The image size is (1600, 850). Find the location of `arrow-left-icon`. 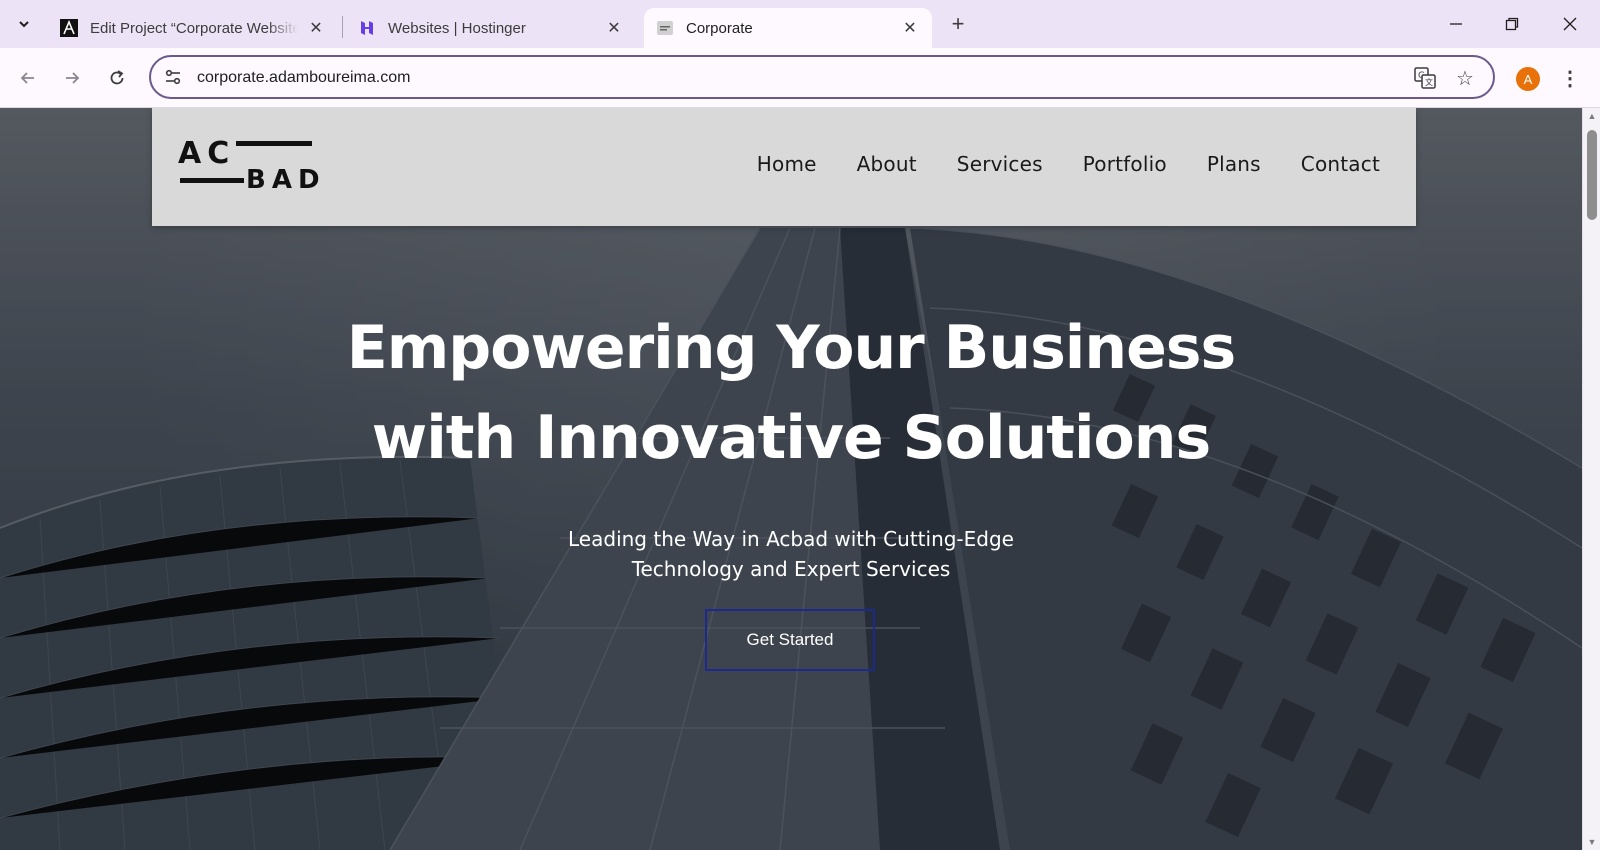

arrow-left-icon is located at coordinates (27, 78).